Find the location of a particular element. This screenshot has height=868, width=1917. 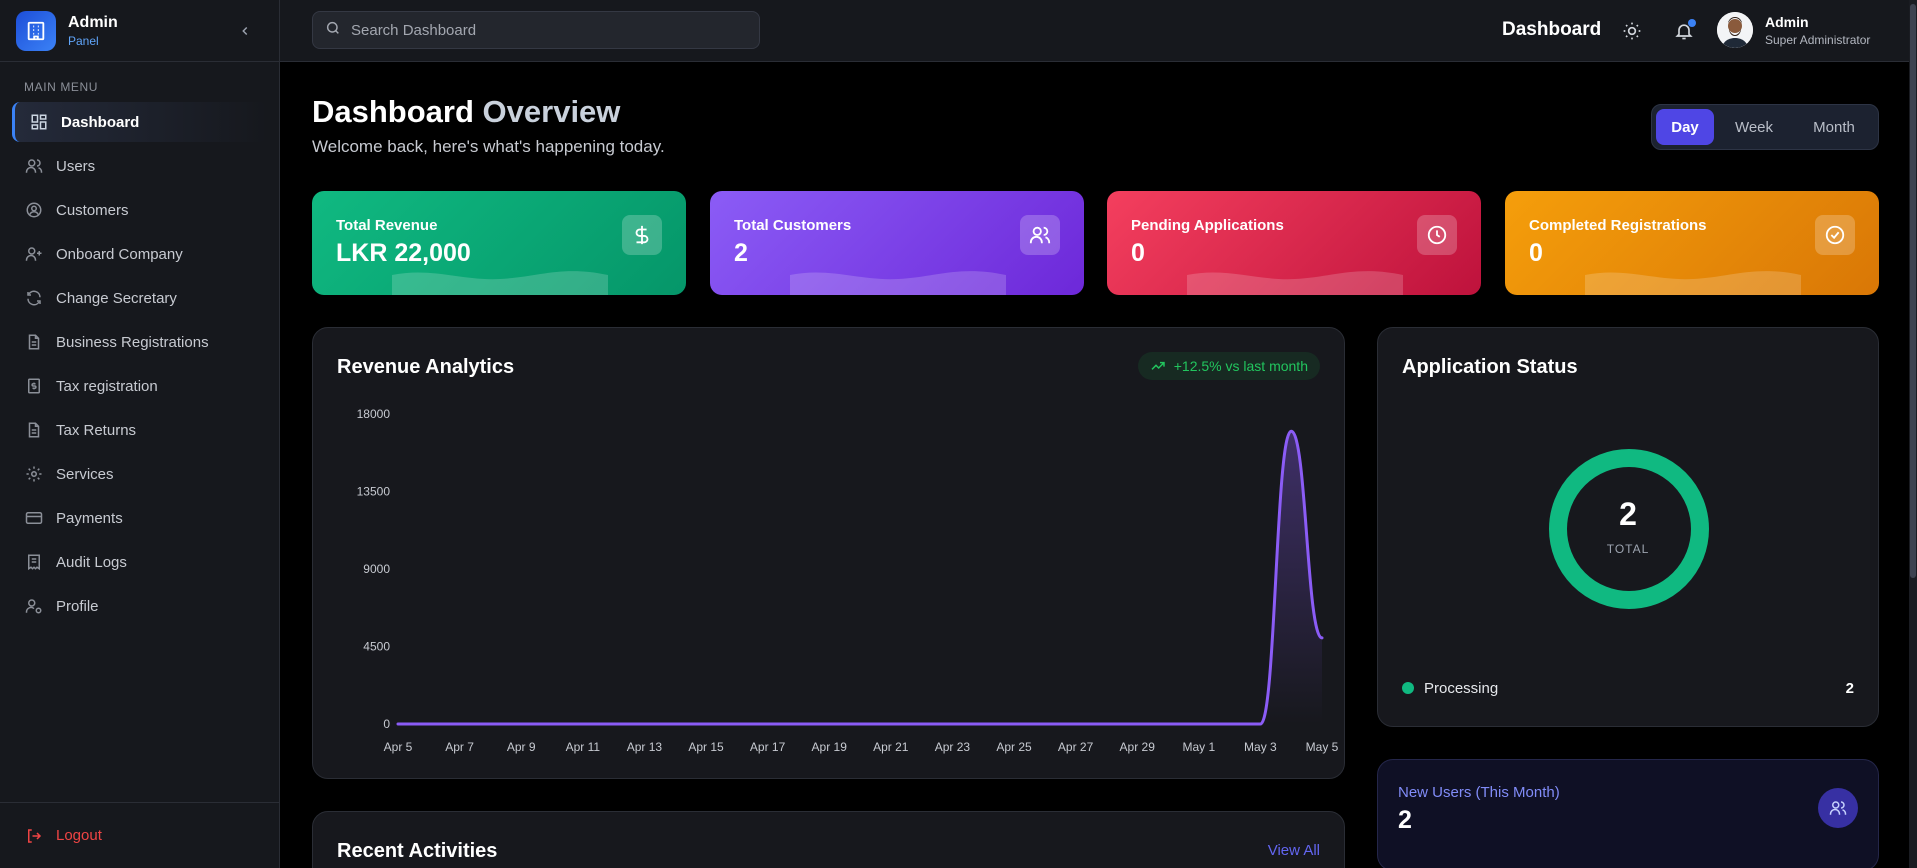

top-header: Dashboard Admin Super Administrator is located at coordinates (1098, 31).